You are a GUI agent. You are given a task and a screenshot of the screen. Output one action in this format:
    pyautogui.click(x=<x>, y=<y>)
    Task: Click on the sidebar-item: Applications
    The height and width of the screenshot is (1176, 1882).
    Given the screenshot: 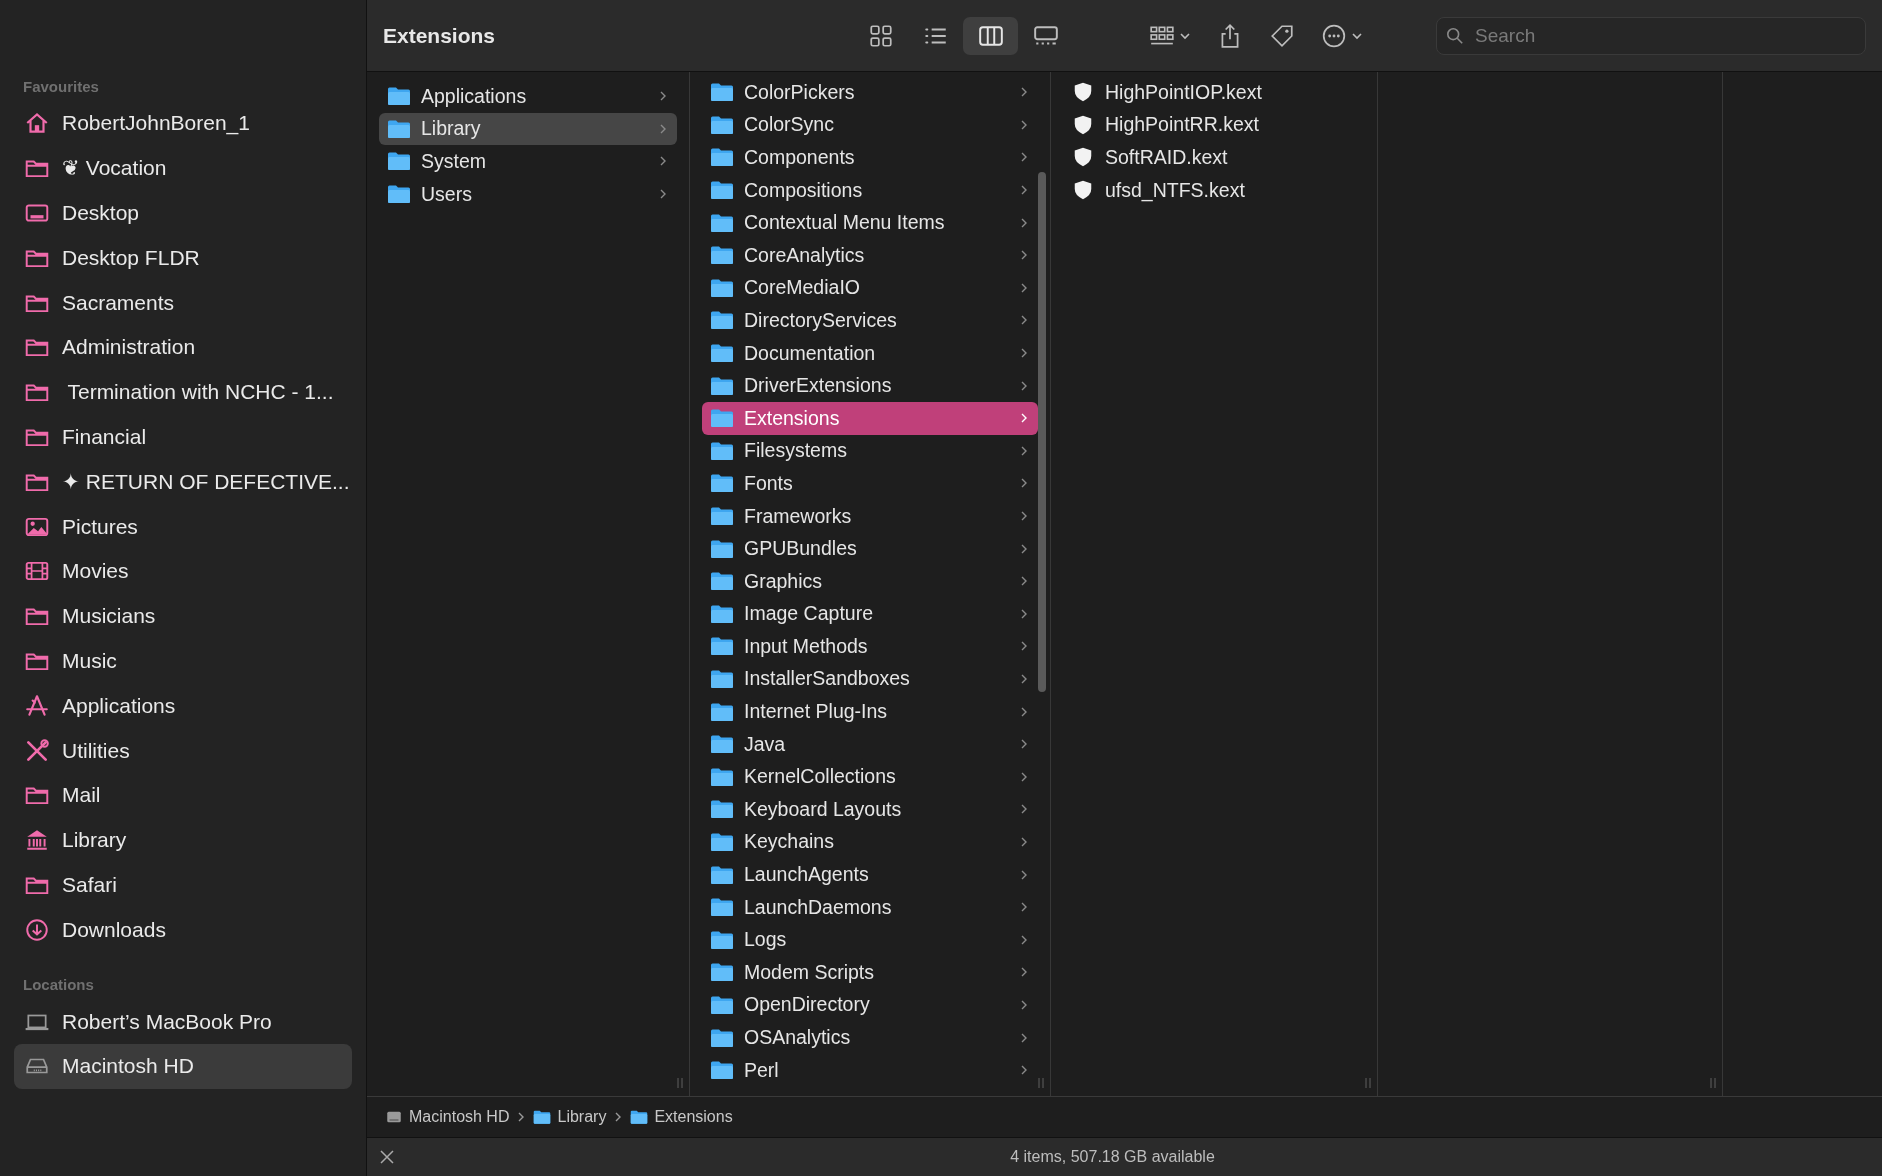 What is the action you would take?
    pyautogui.click(x=183, y=706)
    